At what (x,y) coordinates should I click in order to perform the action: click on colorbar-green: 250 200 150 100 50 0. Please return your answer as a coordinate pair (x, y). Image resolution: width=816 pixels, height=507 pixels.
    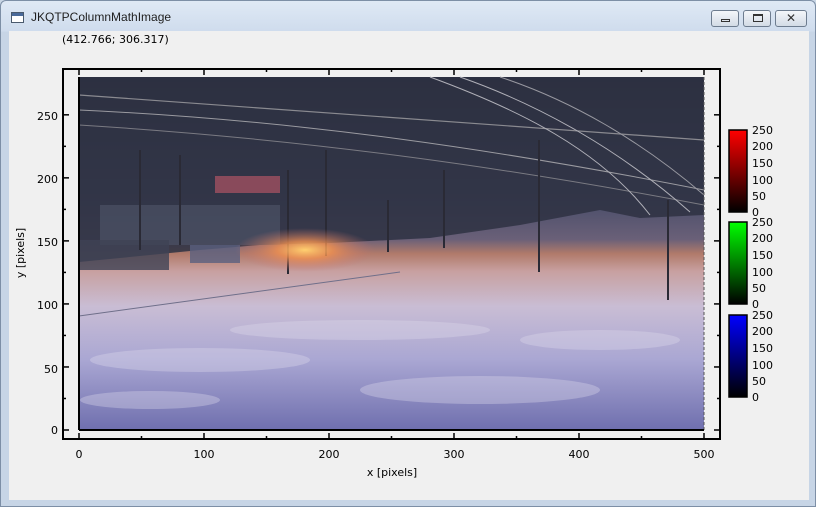
    Looking at the image, I should click on (750, 263).